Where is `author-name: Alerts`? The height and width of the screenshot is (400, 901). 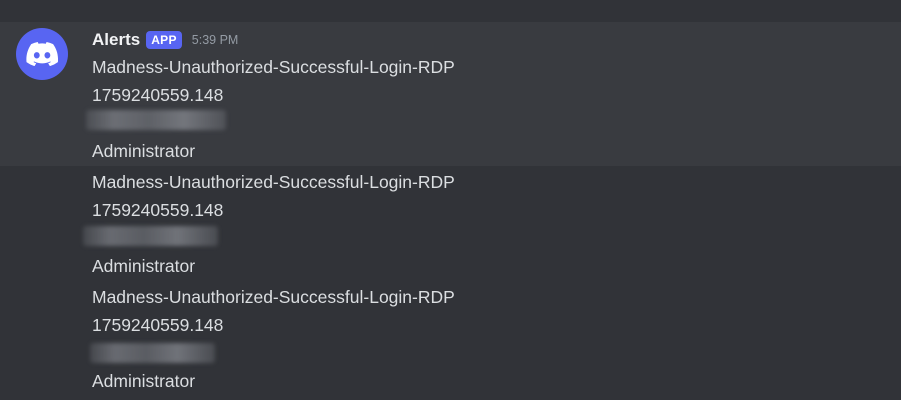
author-name: Alerts is located at coordinates (116, 40).